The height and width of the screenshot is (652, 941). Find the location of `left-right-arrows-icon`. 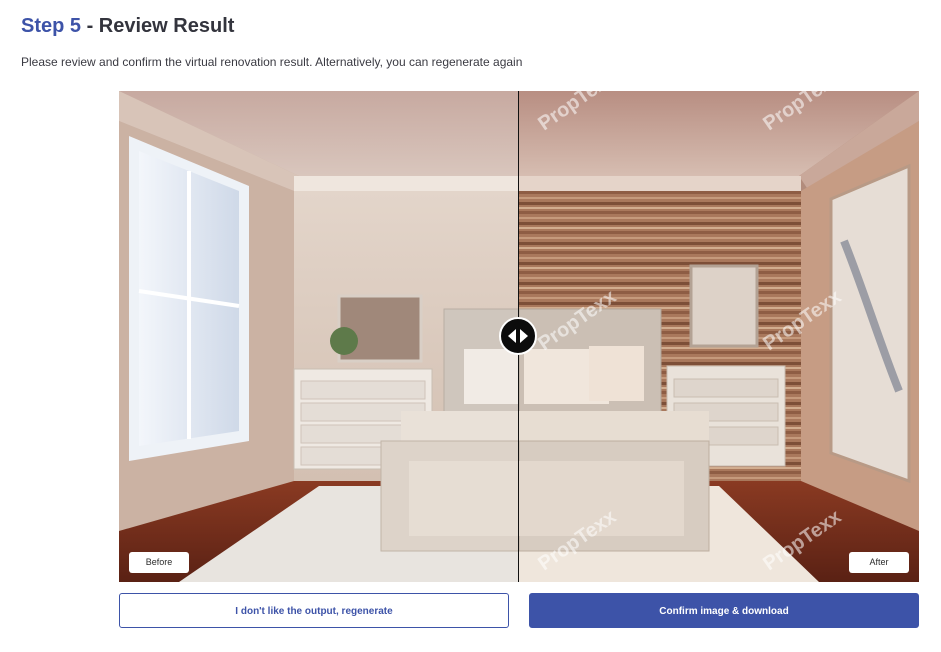

left-right-arrows-icon is located at coordinates (518, 336).